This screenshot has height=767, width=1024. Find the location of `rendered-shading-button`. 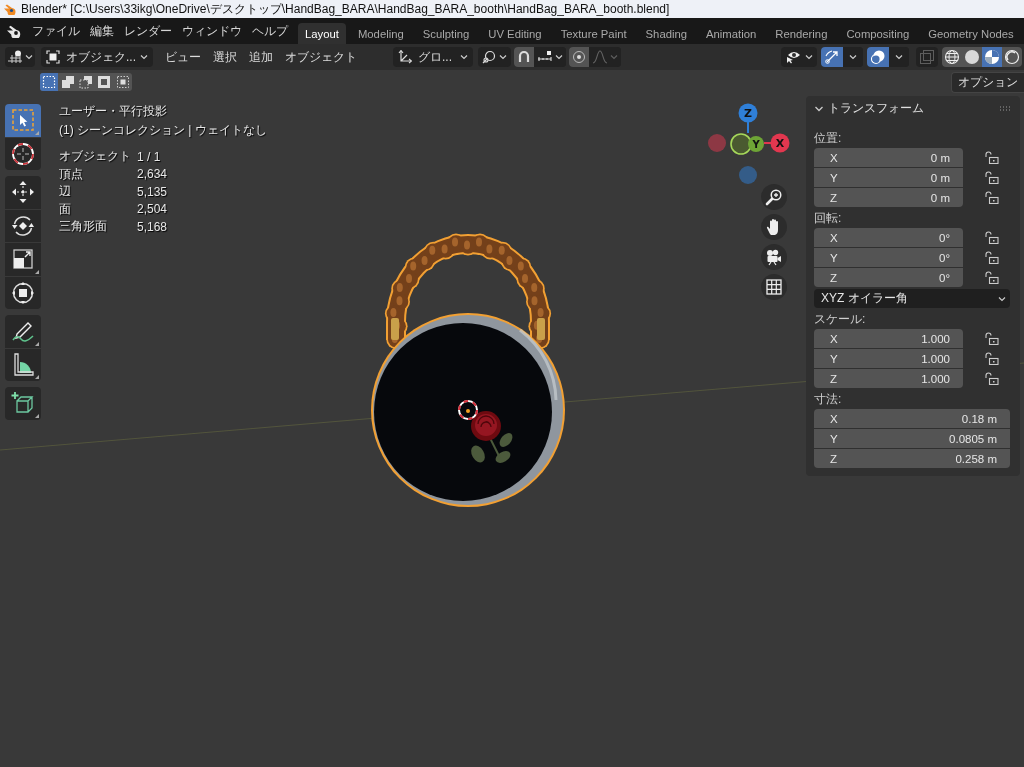

rendered-shading-button is located at coordinates (1012, 57).